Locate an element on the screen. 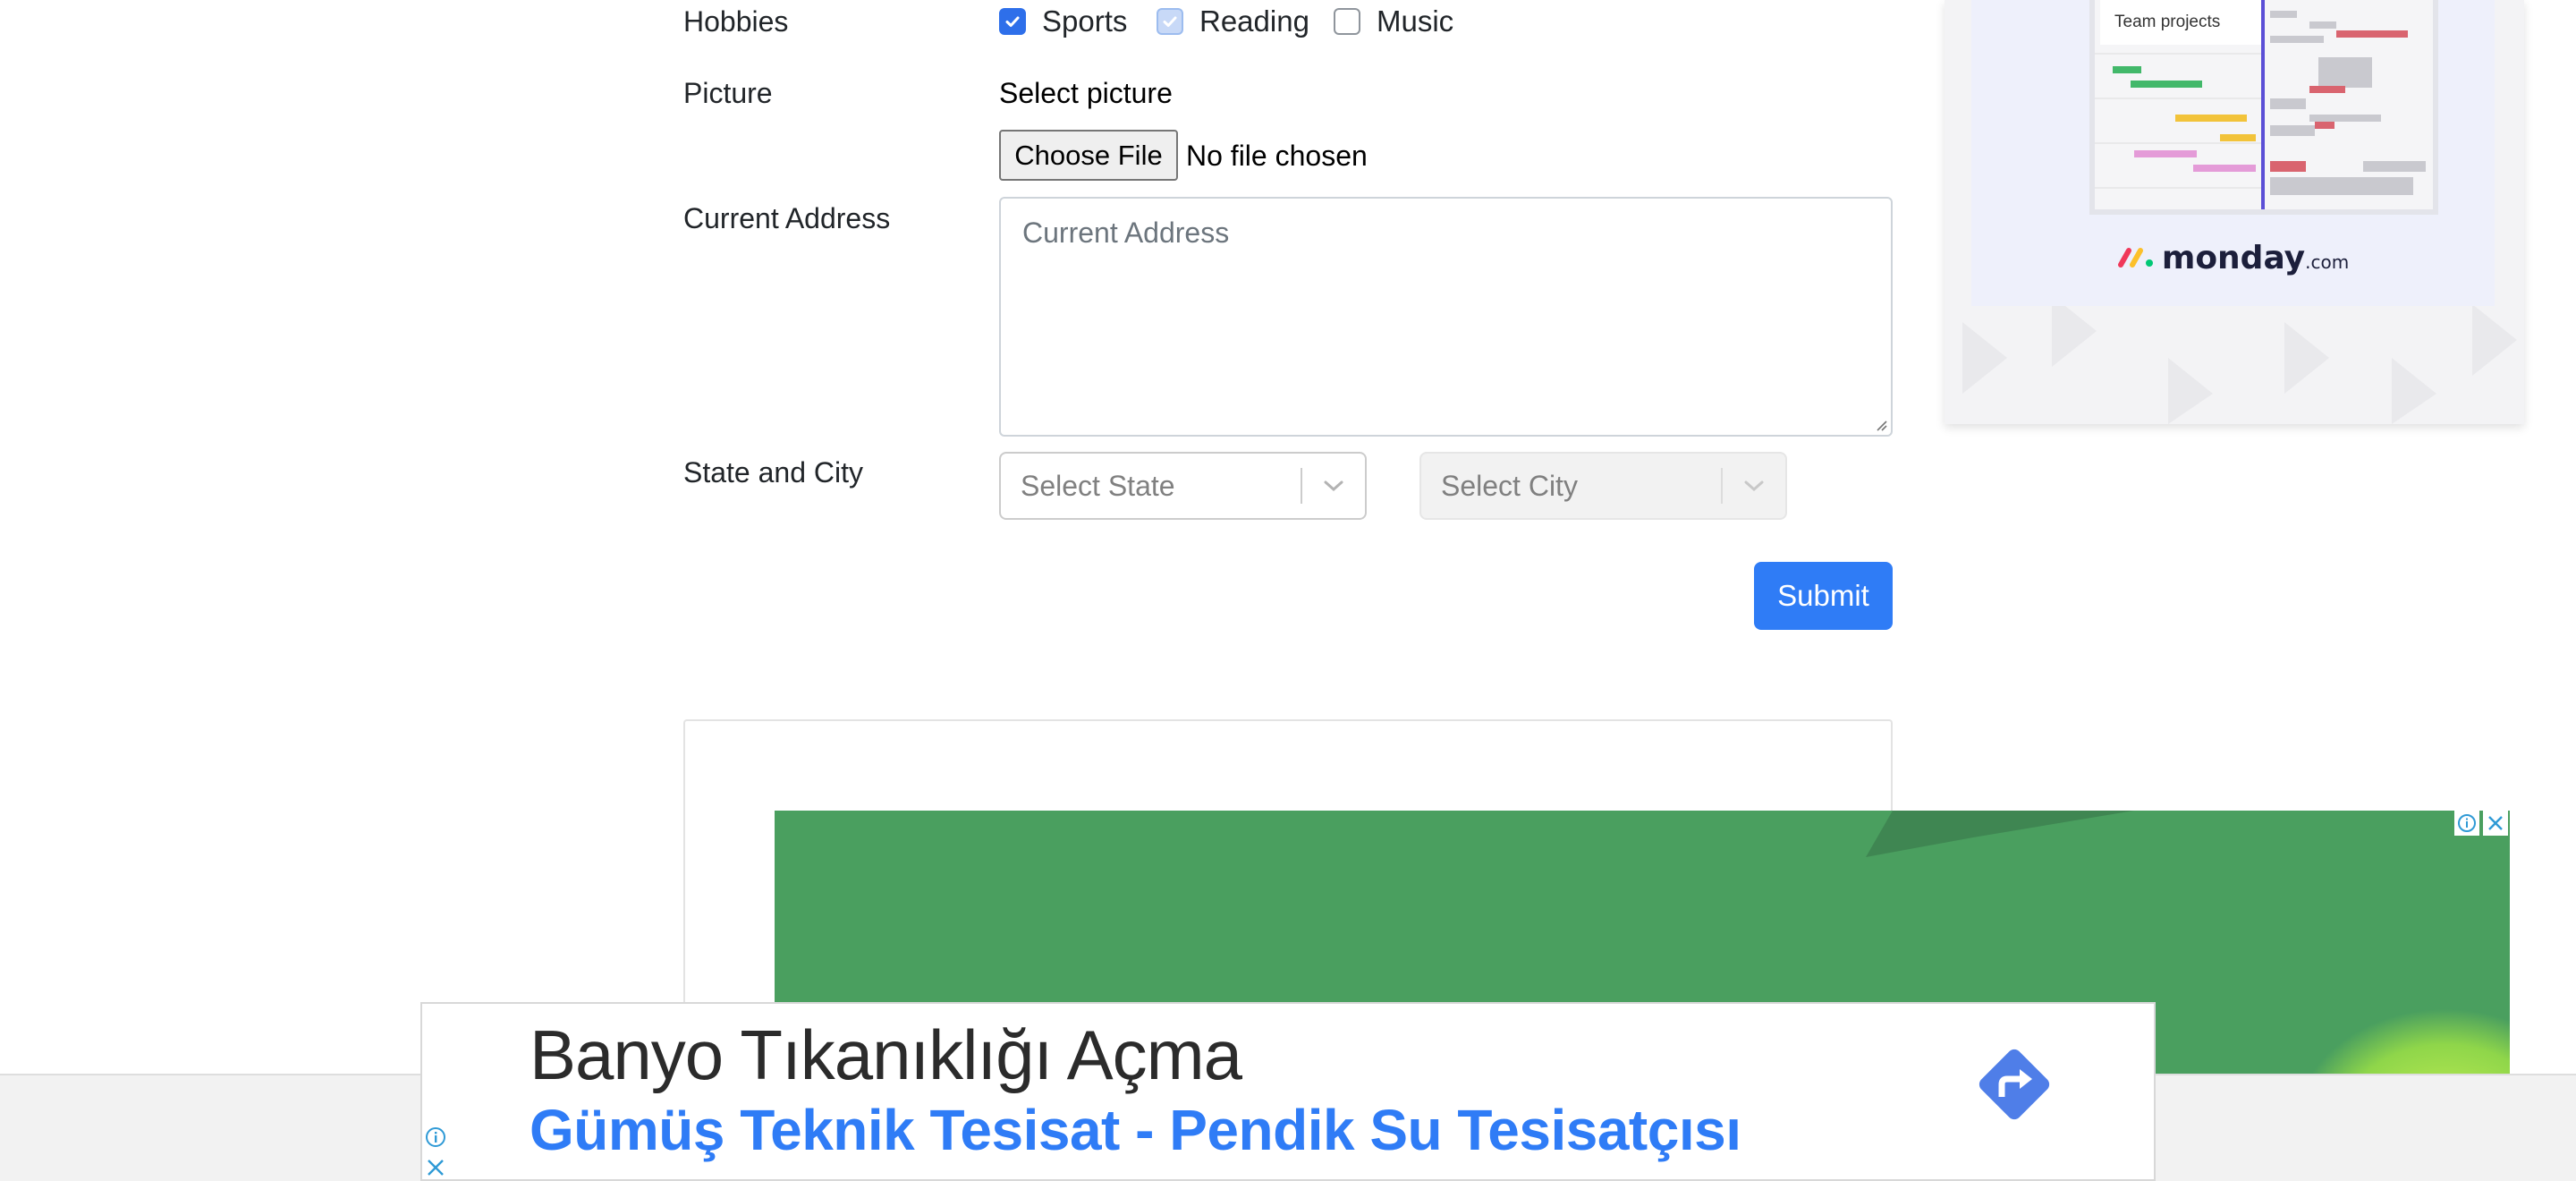 The height and width of the screenshot is (1181, 2576). hobby-music: Music is located at coordinates (1393, 21).